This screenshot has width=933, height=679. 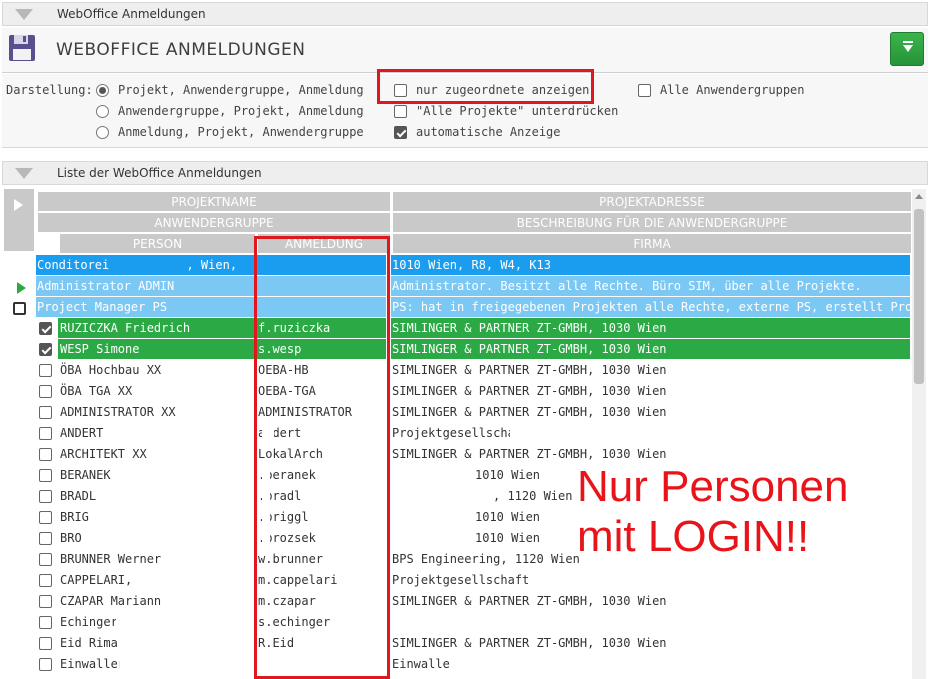 What do you see at coordinates (908, 46) in the screenshot?
I see `download-icon` at bounding box center [908, 46].